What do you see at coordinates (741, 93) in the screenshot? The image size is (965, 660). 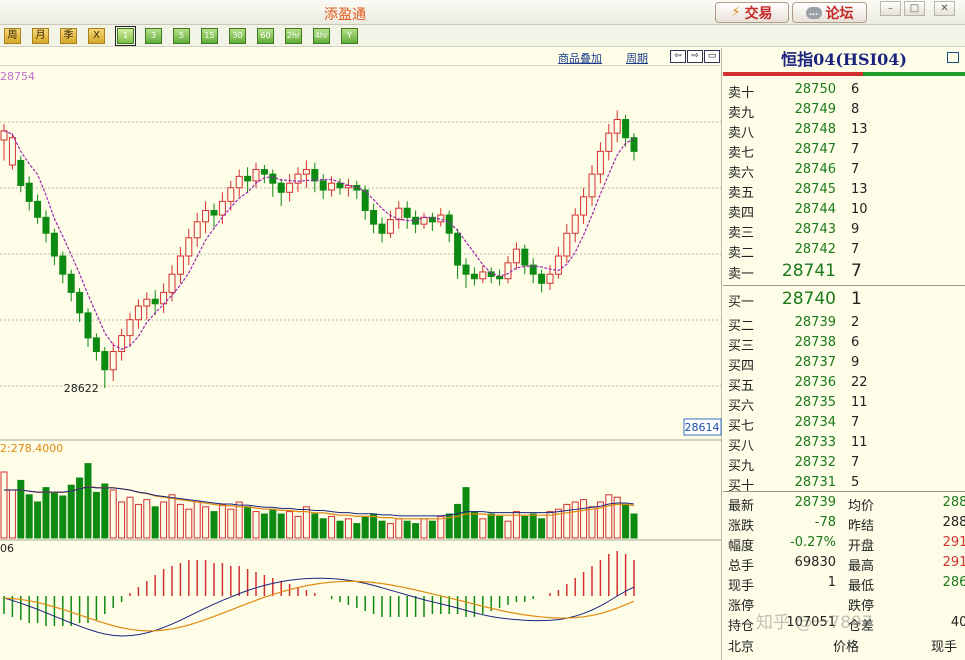 I see `asks-level-label: 卖十` at bounding box center [741, 93].